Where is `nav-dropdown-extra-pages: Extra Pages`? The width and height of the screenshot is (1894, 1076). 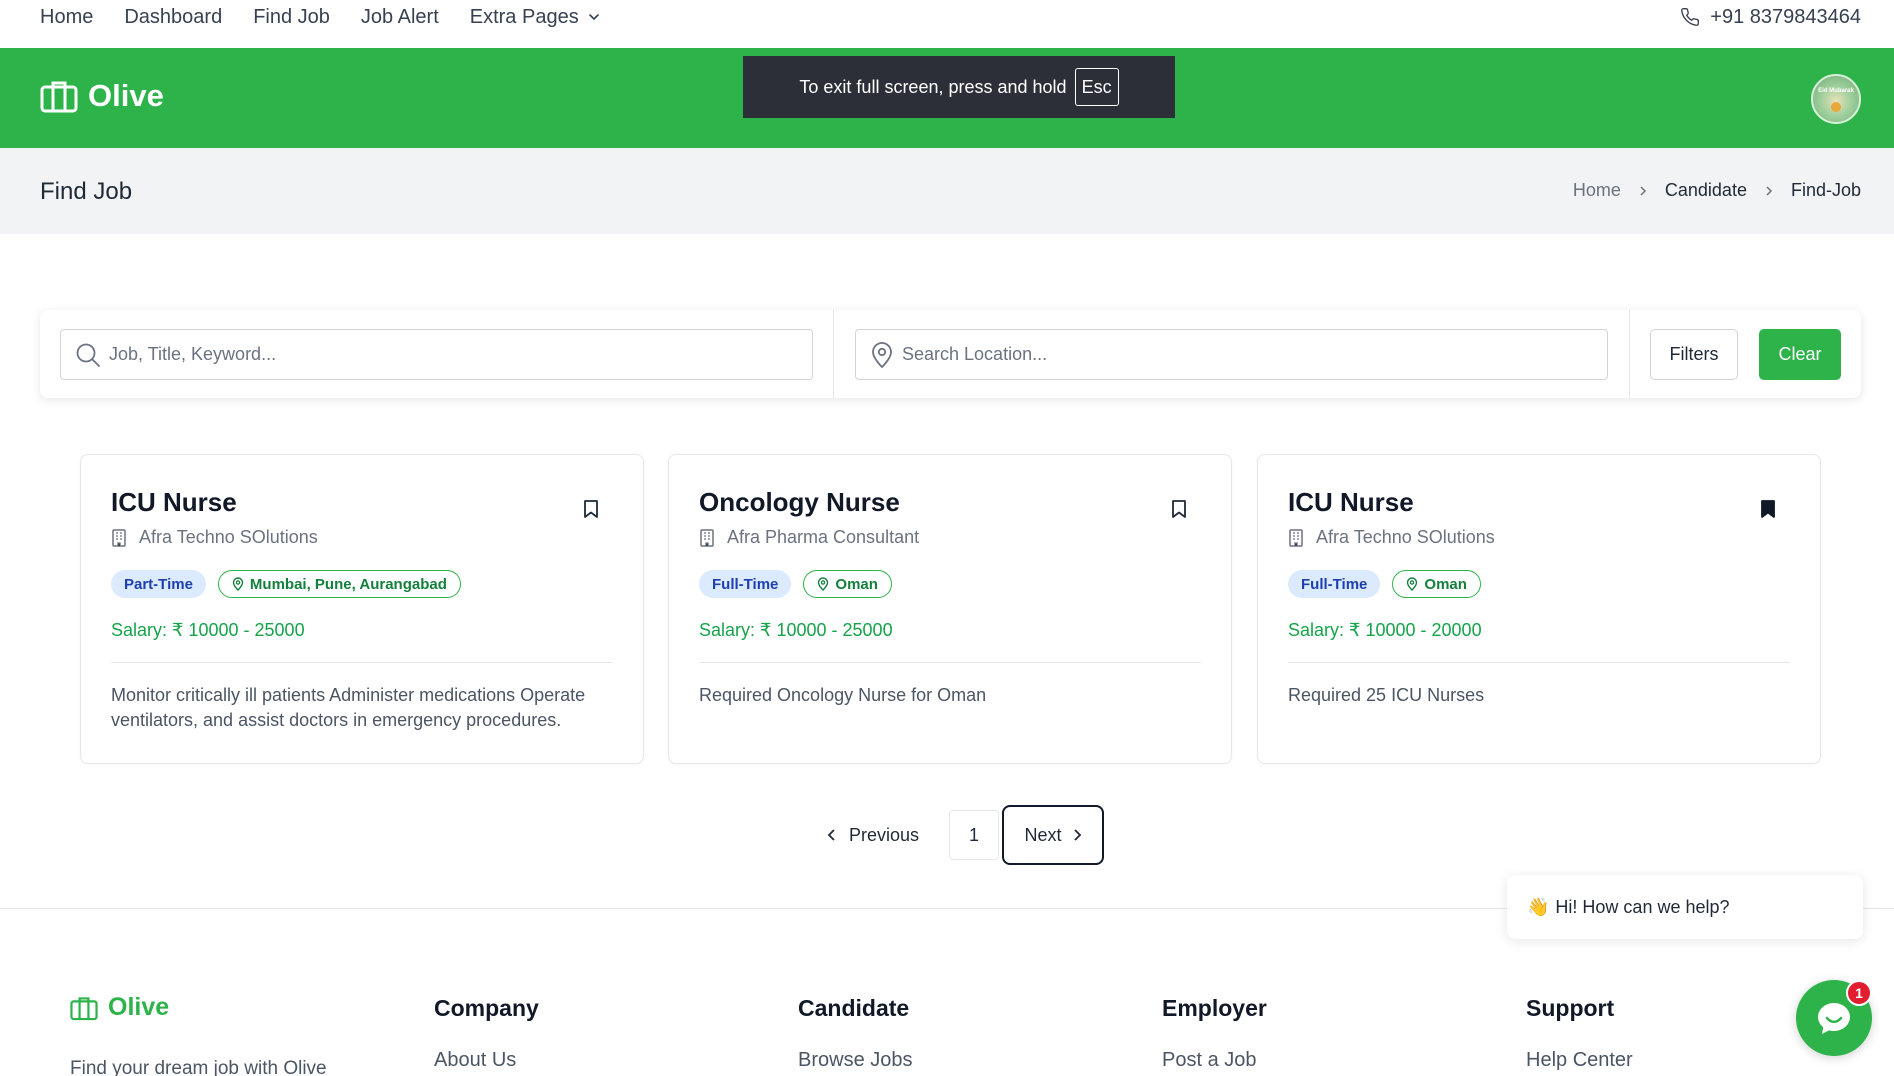 nav-dropdown-extra-pages: Extra Pages is located at coordinates (535, 17).